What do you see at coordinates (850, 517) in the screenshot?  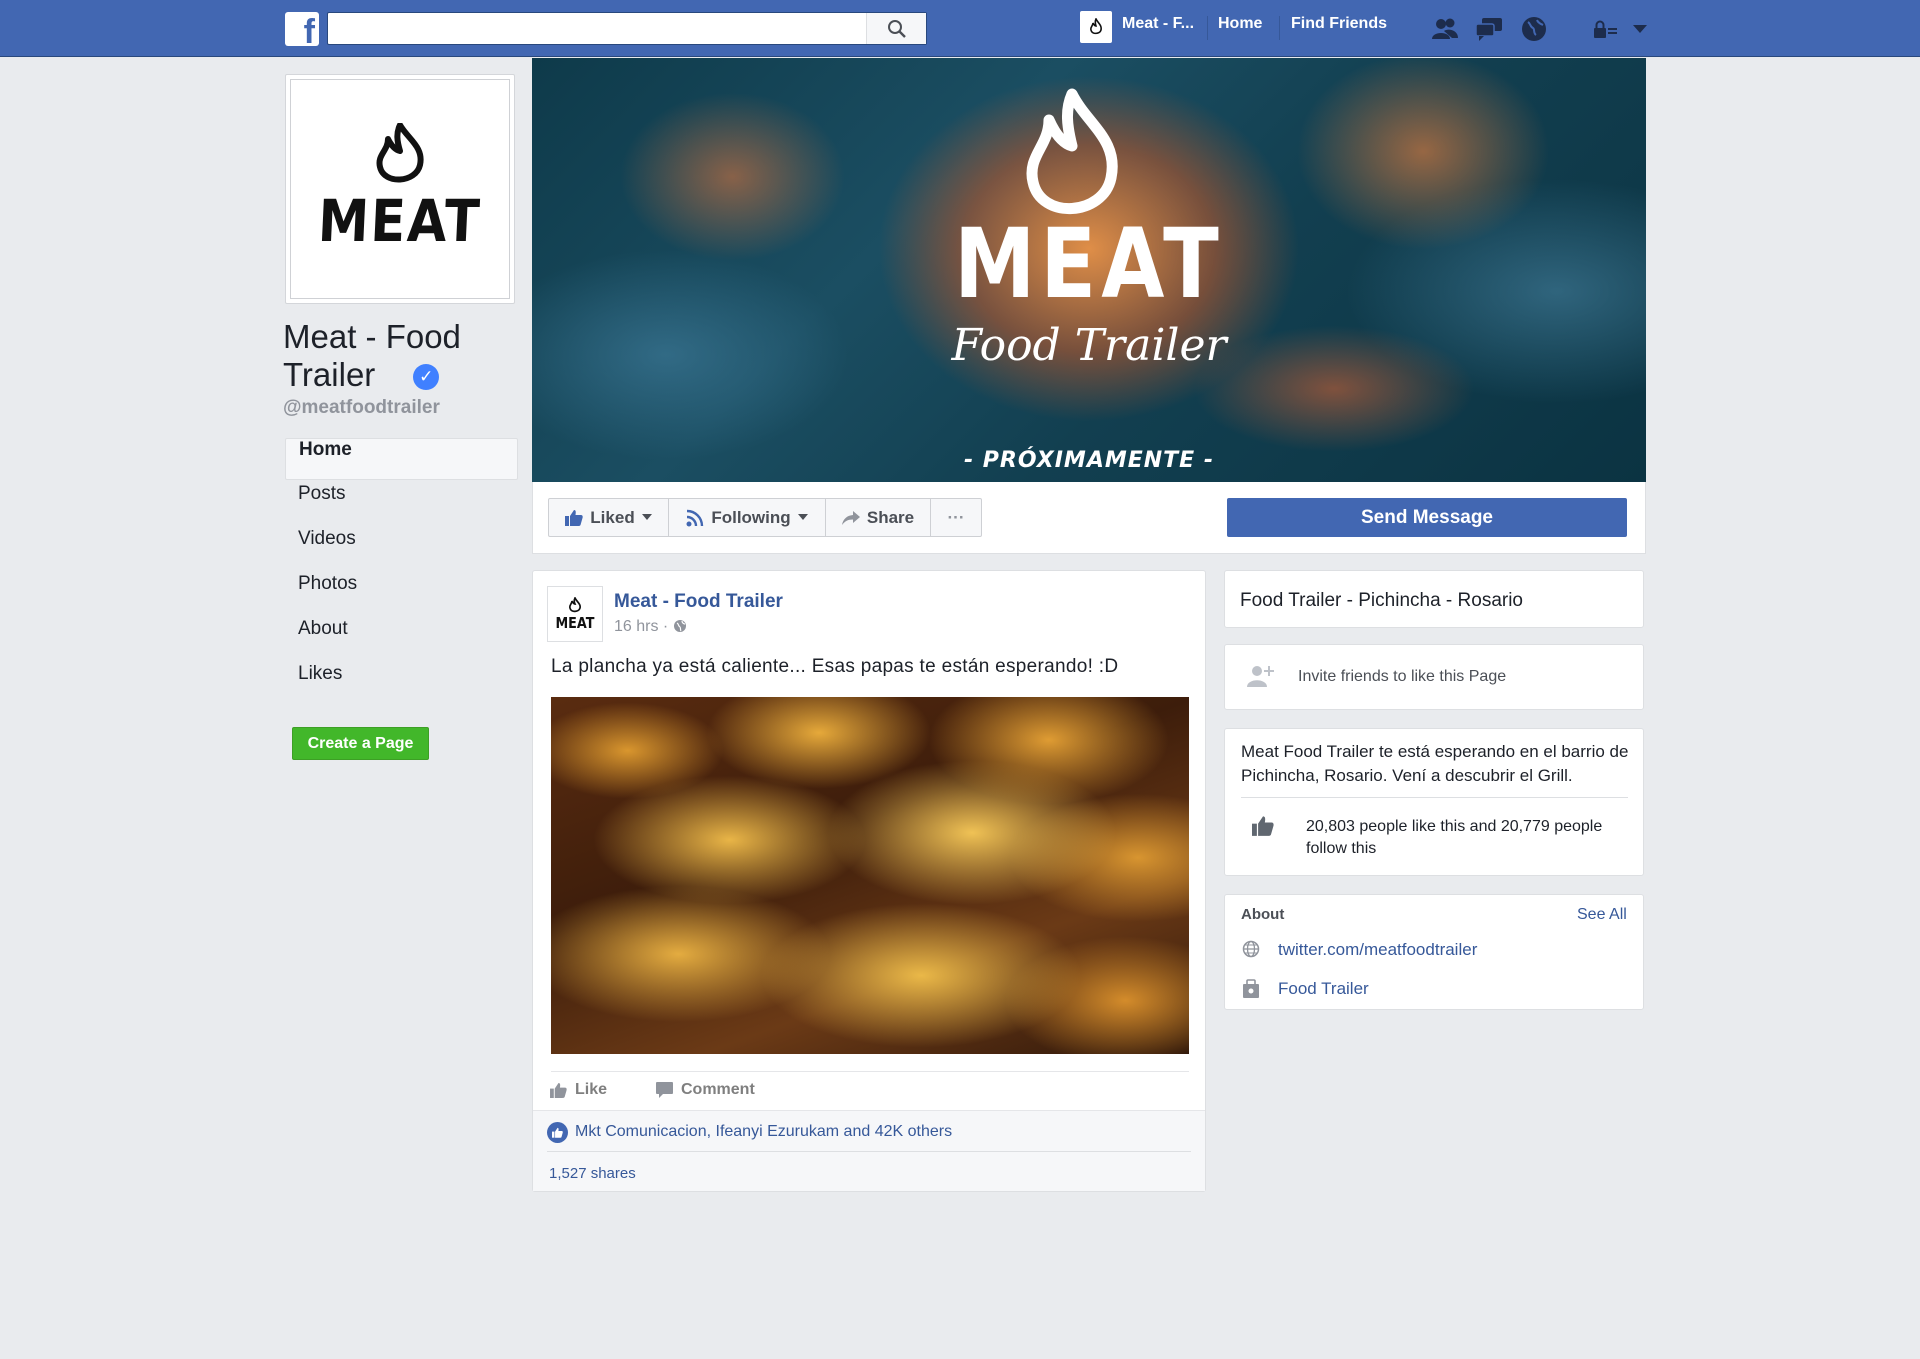 I see `share-arrow-icon` at bounding box center [850, 517].